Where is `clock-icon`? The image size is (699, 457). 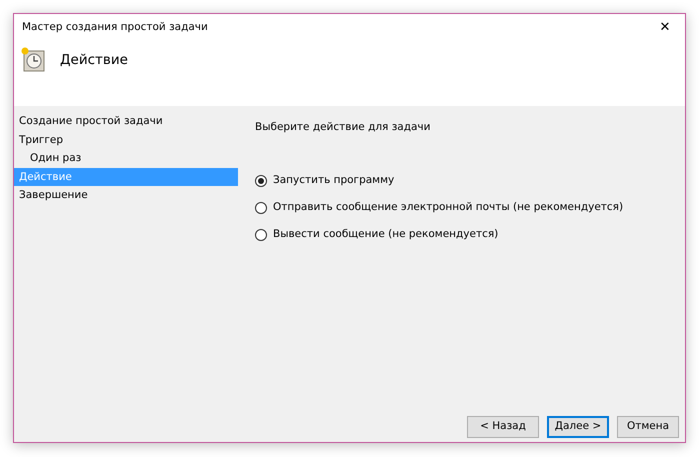 clock-icon is located at coordinates (33, 60).